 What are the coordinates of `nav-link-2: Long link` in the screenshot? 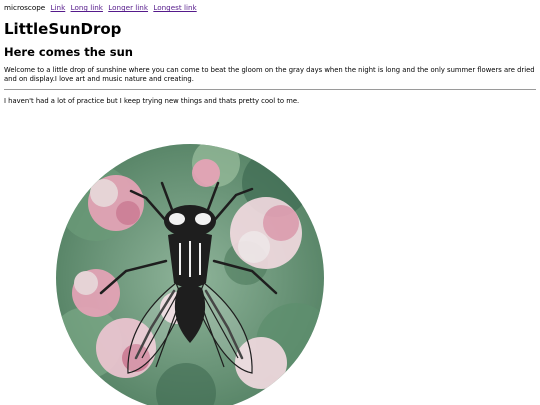 It's located at (87, 7).